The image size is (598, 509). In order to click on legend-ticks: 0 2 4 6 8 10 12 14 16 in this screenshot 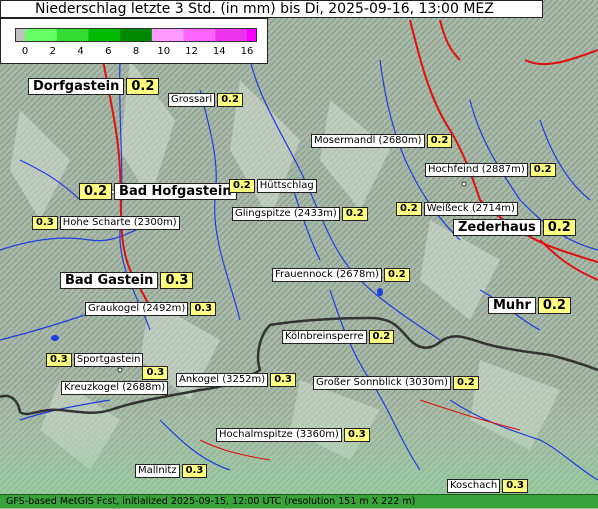, I will do `click(136, 53)`.